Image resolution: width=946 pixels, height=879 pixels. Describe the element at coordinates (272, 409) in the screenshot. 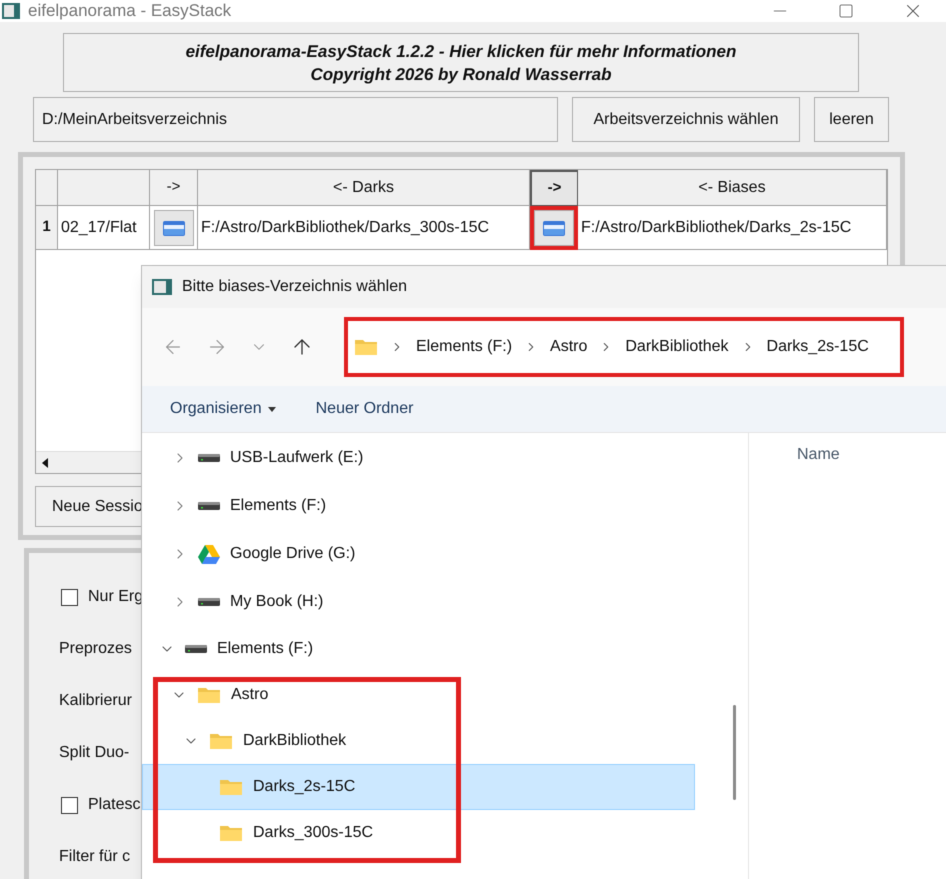

I see `dropdown-icon` at that location.